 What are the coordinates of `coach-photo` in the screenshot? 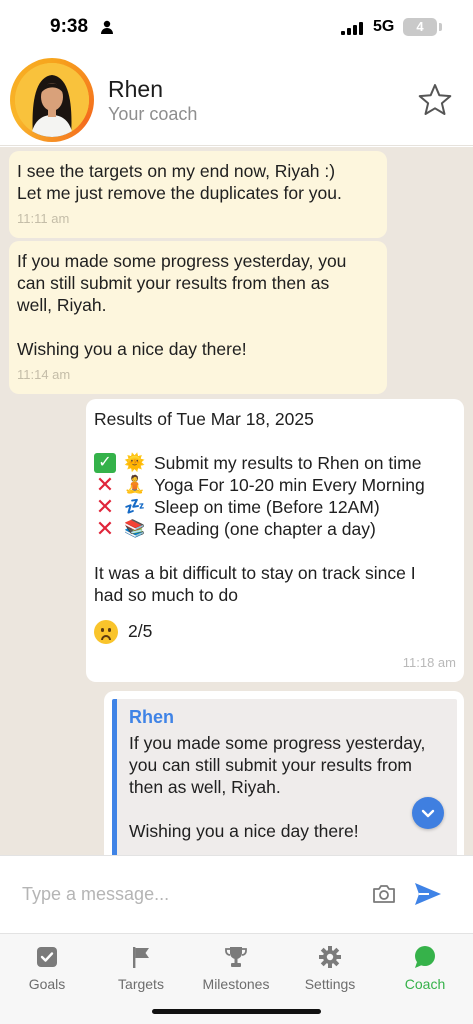 It's located at (52, 100).